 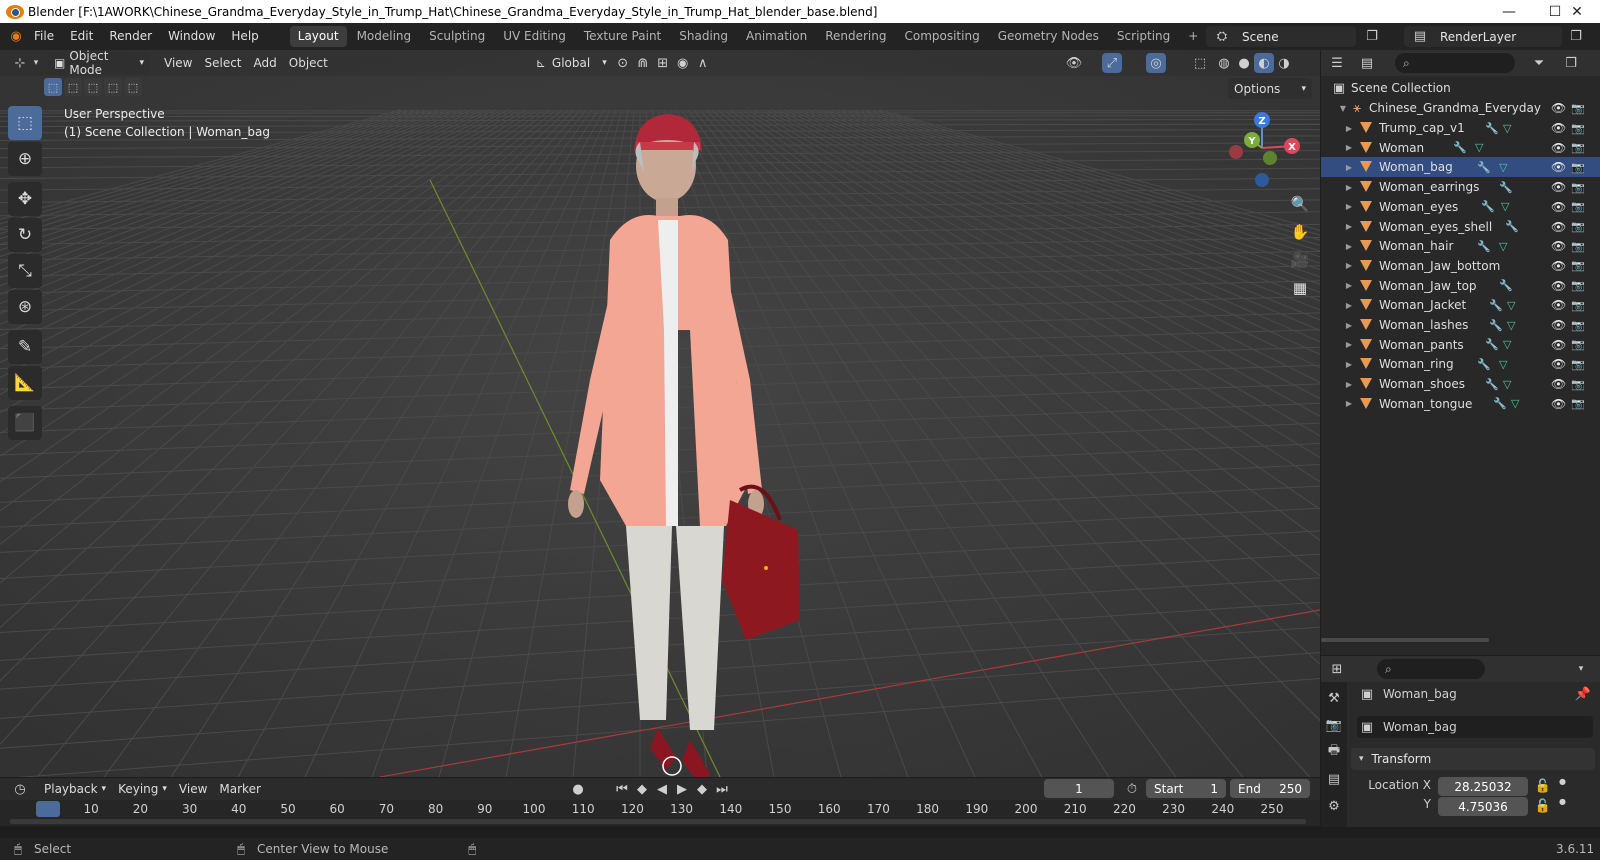 I want to click on options-dropdown: Options ▾, so click(x=1270, y=88).